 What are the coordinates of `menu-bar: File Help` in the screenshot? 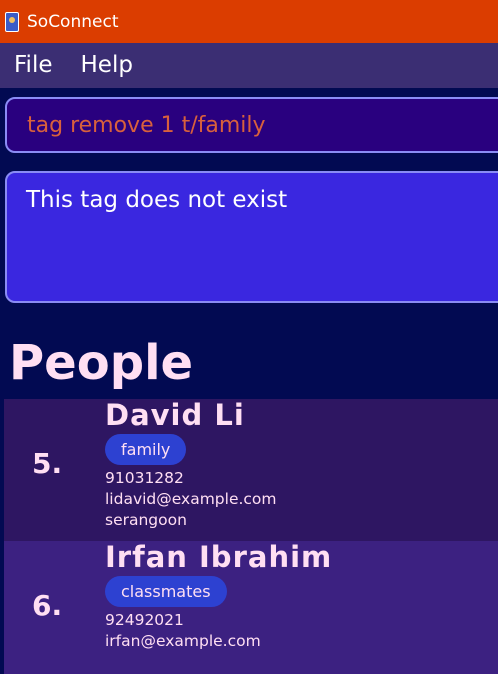 It's located at (249, 65).